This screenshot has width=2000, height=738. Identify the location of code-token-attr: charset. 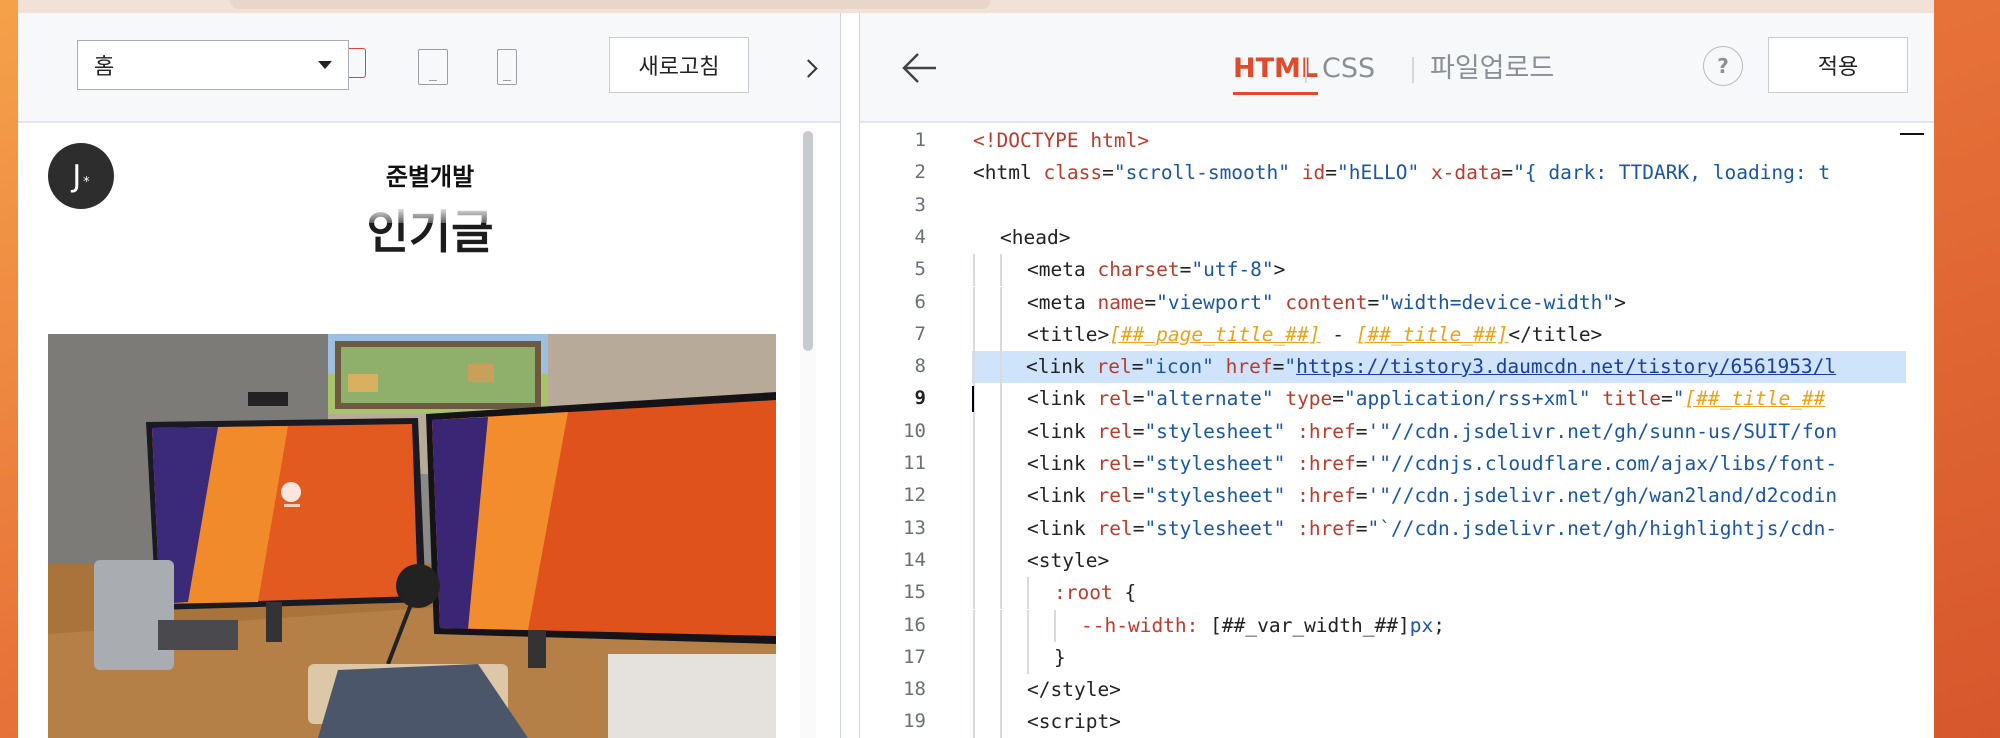
(1138, 270).